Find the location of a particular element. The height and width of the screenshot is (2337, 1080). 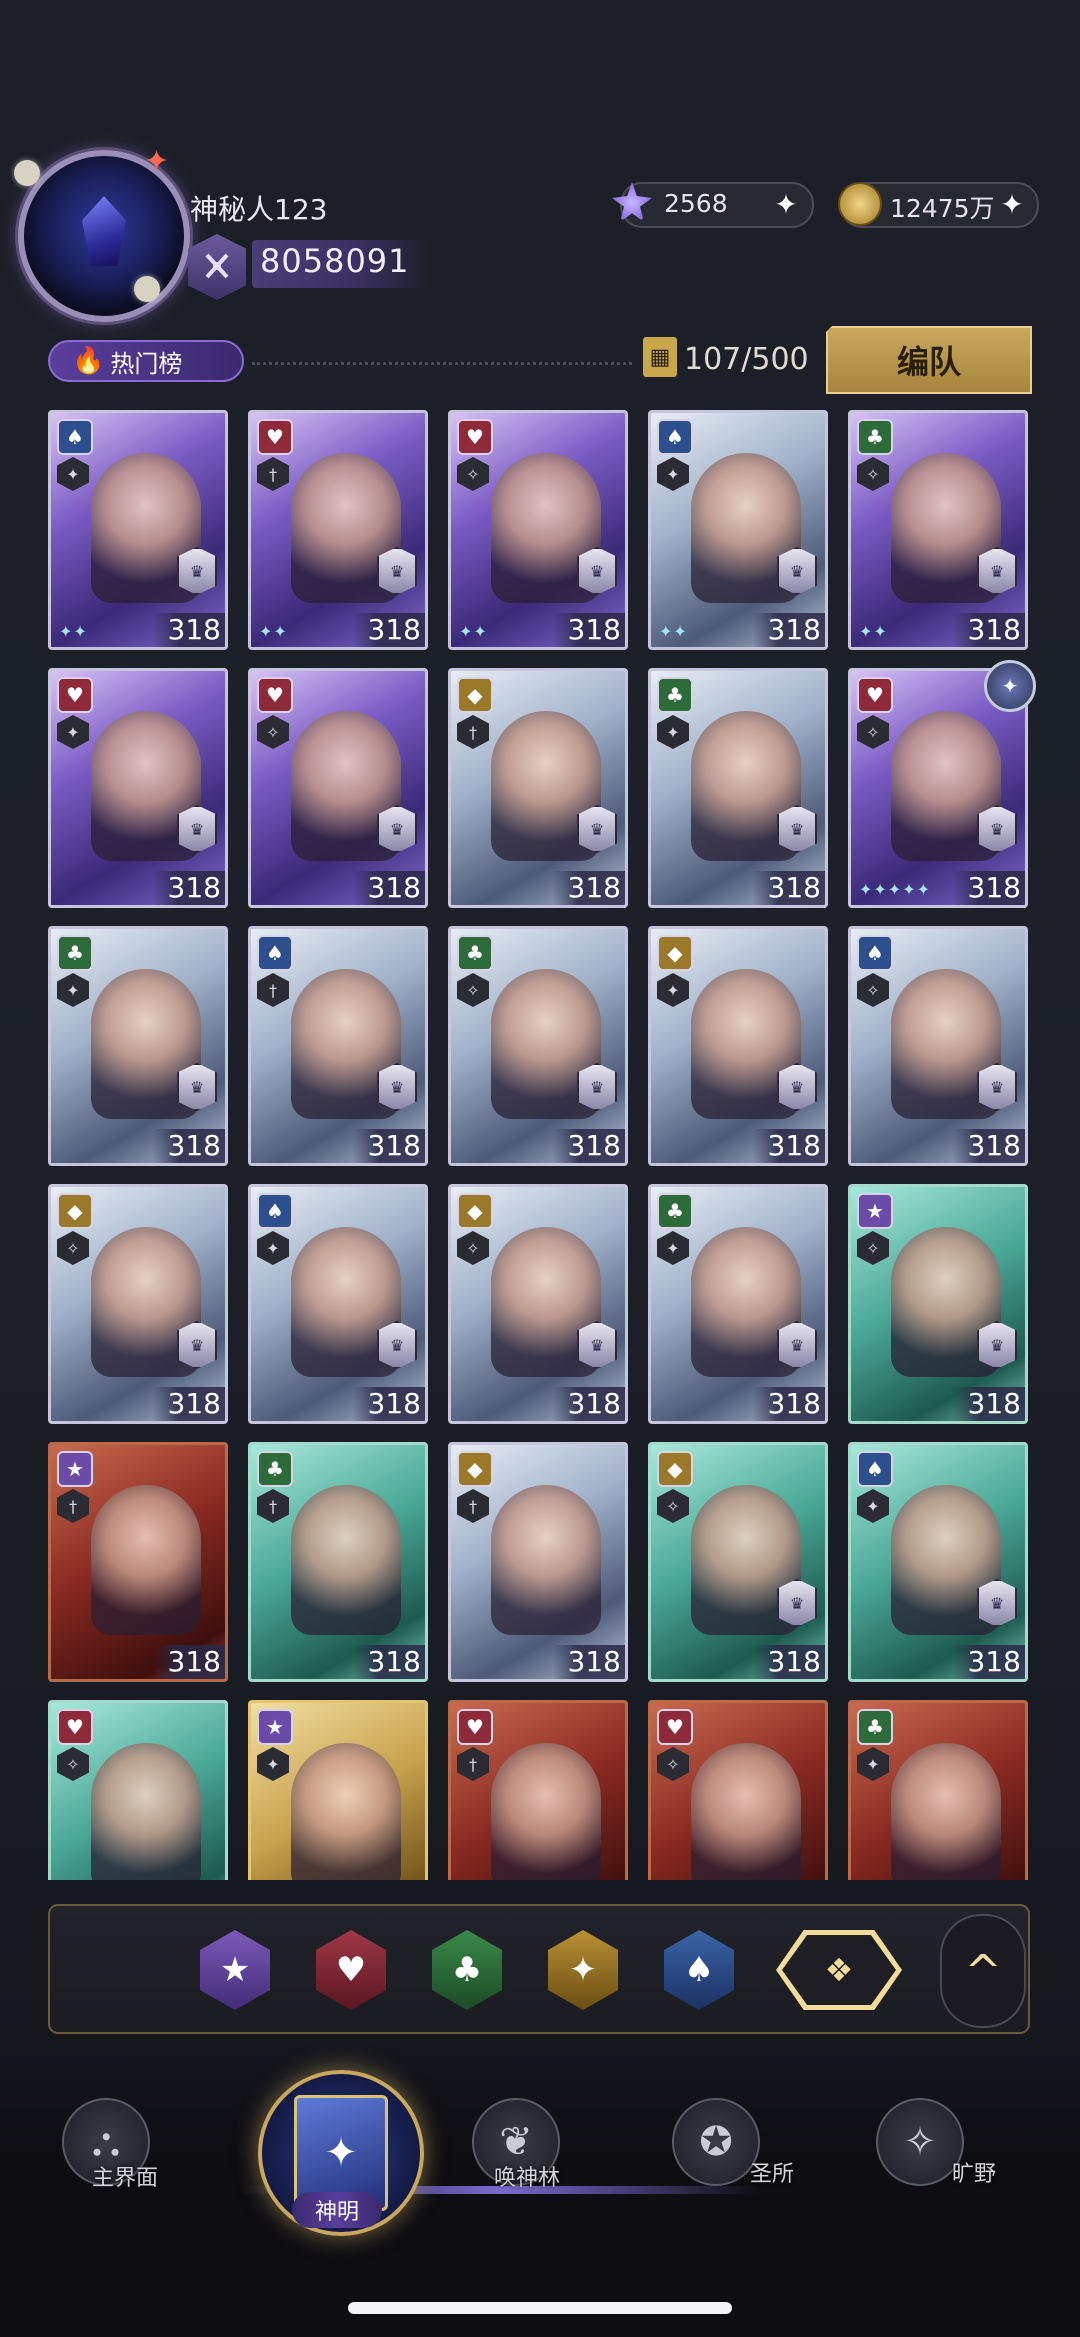

deity-card: ◆ † 318 is located at coordinates (538, 1562).